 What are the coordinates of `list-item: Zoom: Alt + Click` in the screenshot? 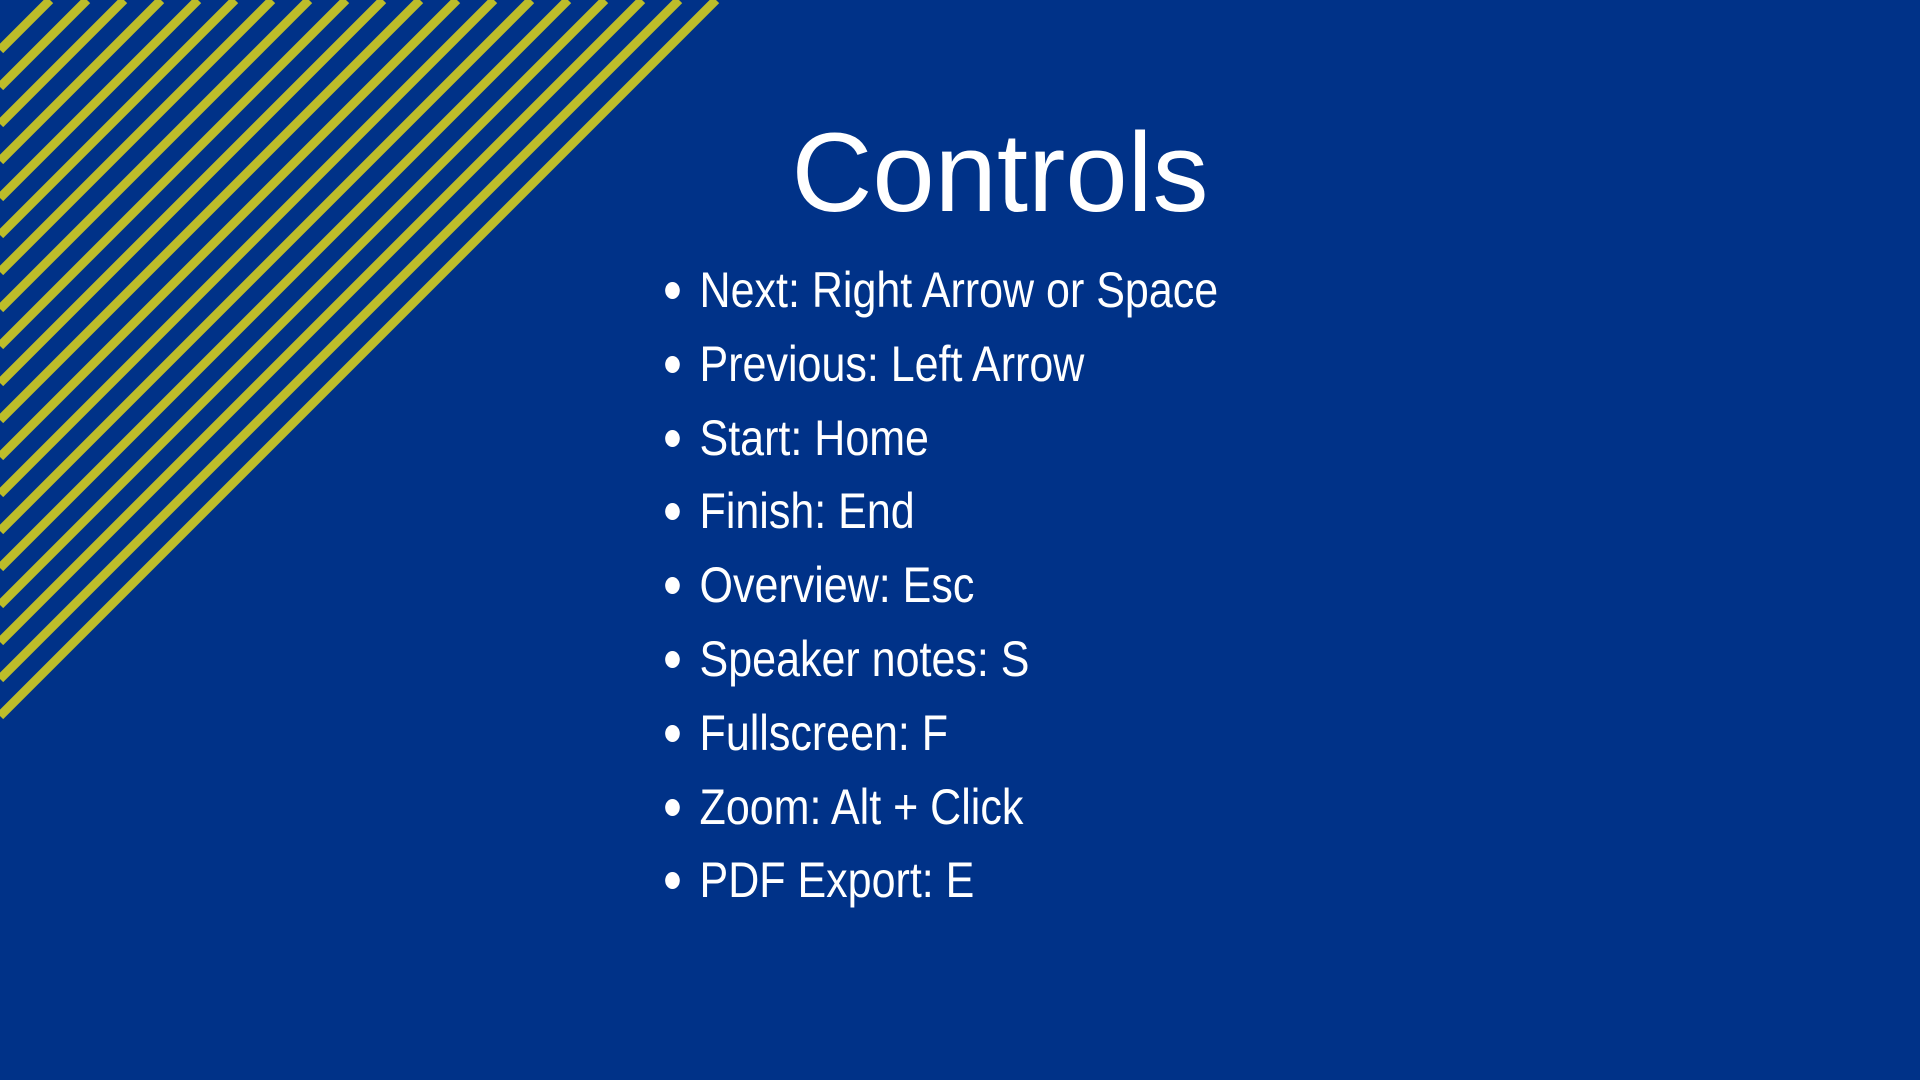 It's located at (939, 807).